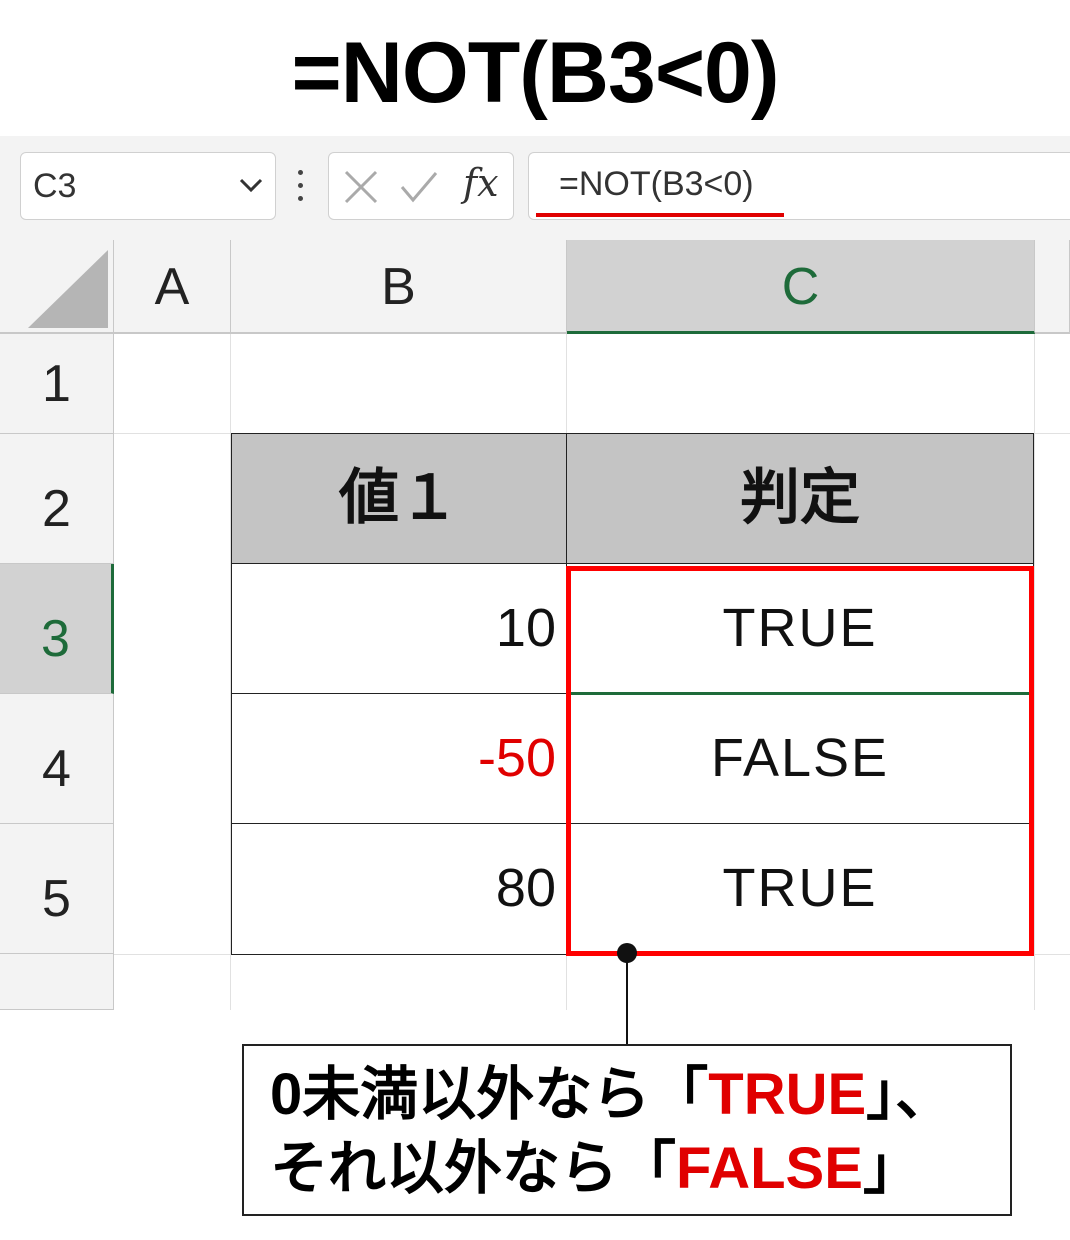 The height and width of the screenshot is (1240, 1070). What do you see at coordinates (399, 889) in the screenshot?
I see `cell-b5: 80` at bounding box center [399, 889].